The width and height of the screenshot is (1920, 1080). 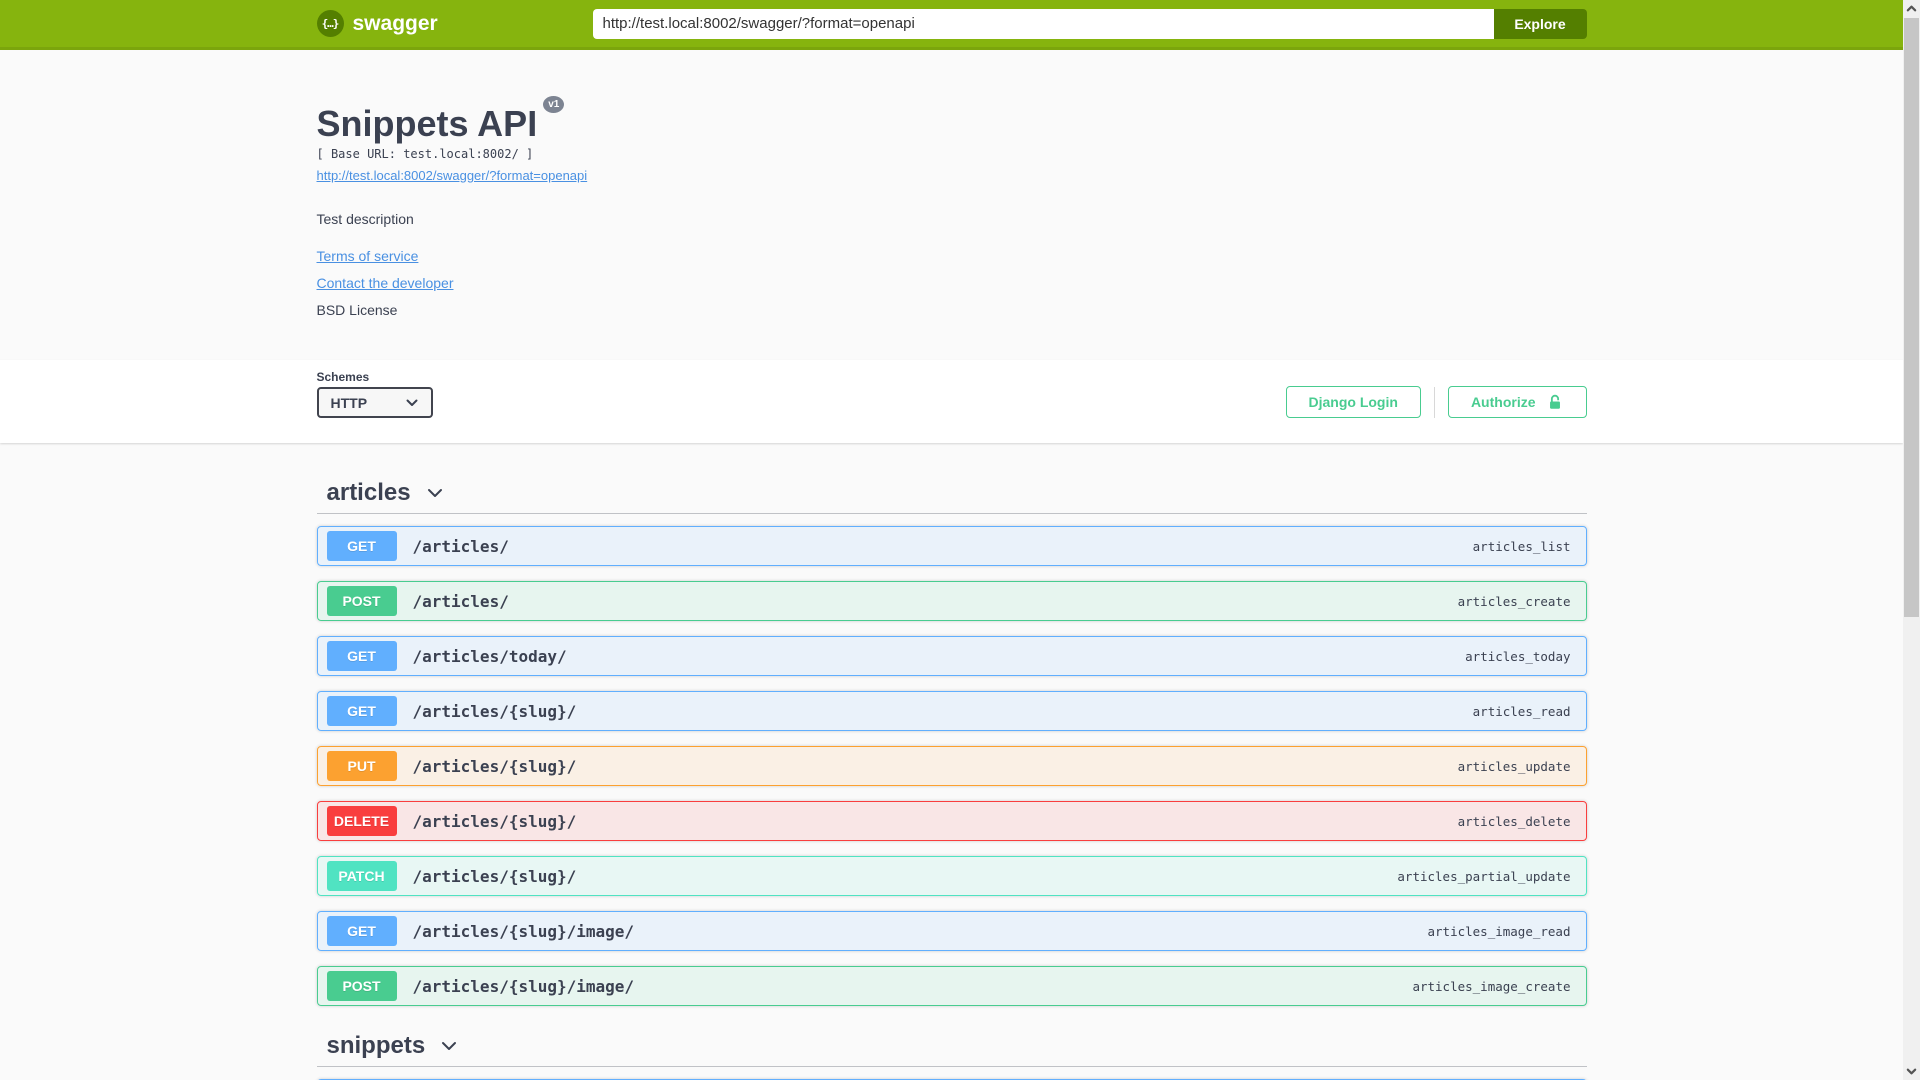 What do you see at coordinates (330, 23) in the screenshot?
I see `swagger-logo-icon: {…}` at bounding box center [330, 23].